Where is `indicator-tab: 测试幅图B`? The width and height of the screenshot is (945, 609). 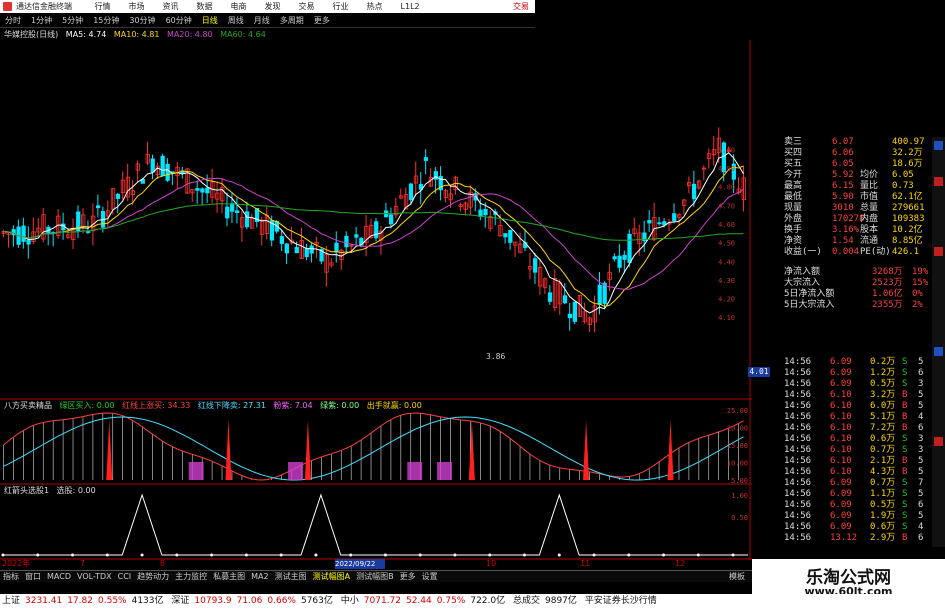 indicator-tab: 测试幅图B is located at coordinates (375, 577).